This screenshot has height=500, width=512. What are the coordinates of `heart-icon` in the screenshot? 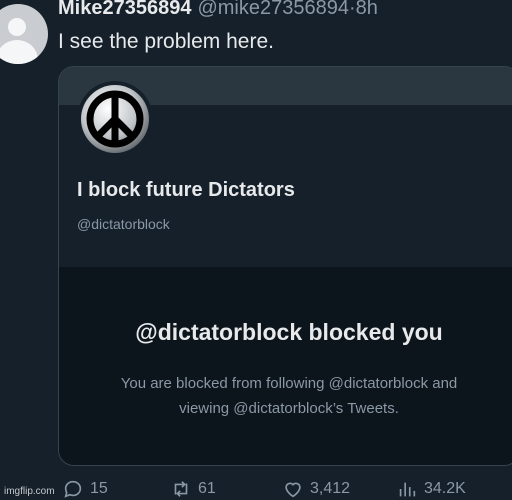 It's located at (293, 490).